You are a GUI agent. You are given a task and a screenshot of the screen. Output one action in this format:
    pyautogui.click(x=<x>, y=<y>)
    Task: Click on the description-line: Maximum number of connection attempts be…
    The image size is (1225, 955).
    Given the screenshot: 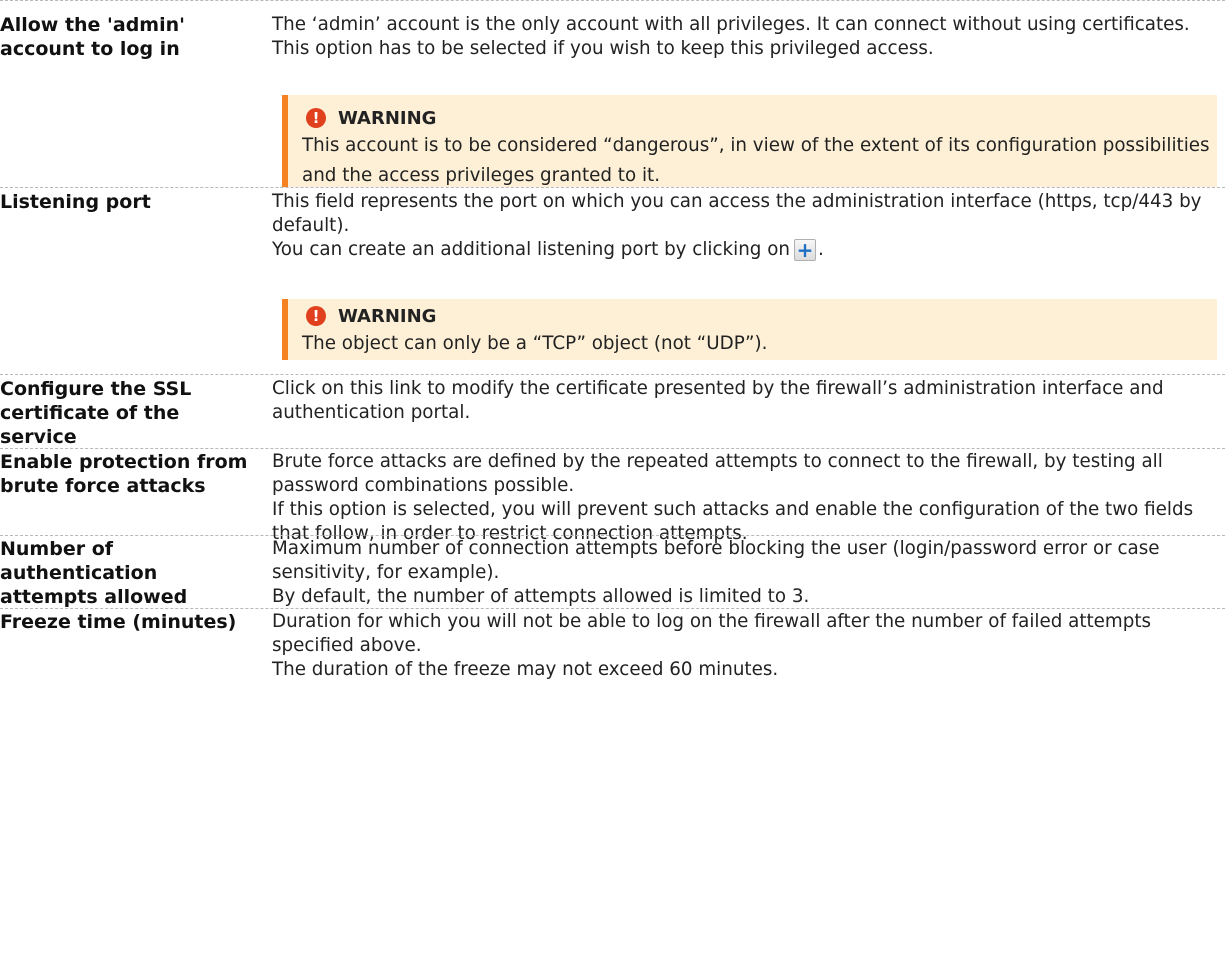 What is the action you would take?
    pyautogui.click(x=716, y=560)
    